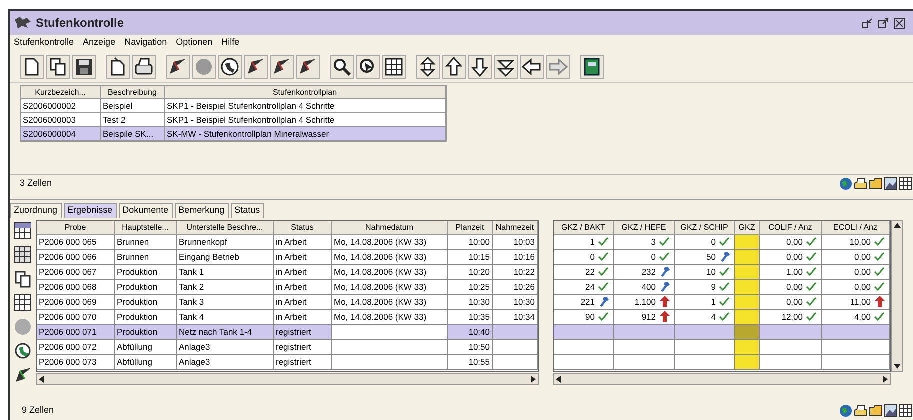  Describe the element at coordinates (722, 287) in the screenshot. I see `table-row: 24 400 9 0,00 0,00` at that location.